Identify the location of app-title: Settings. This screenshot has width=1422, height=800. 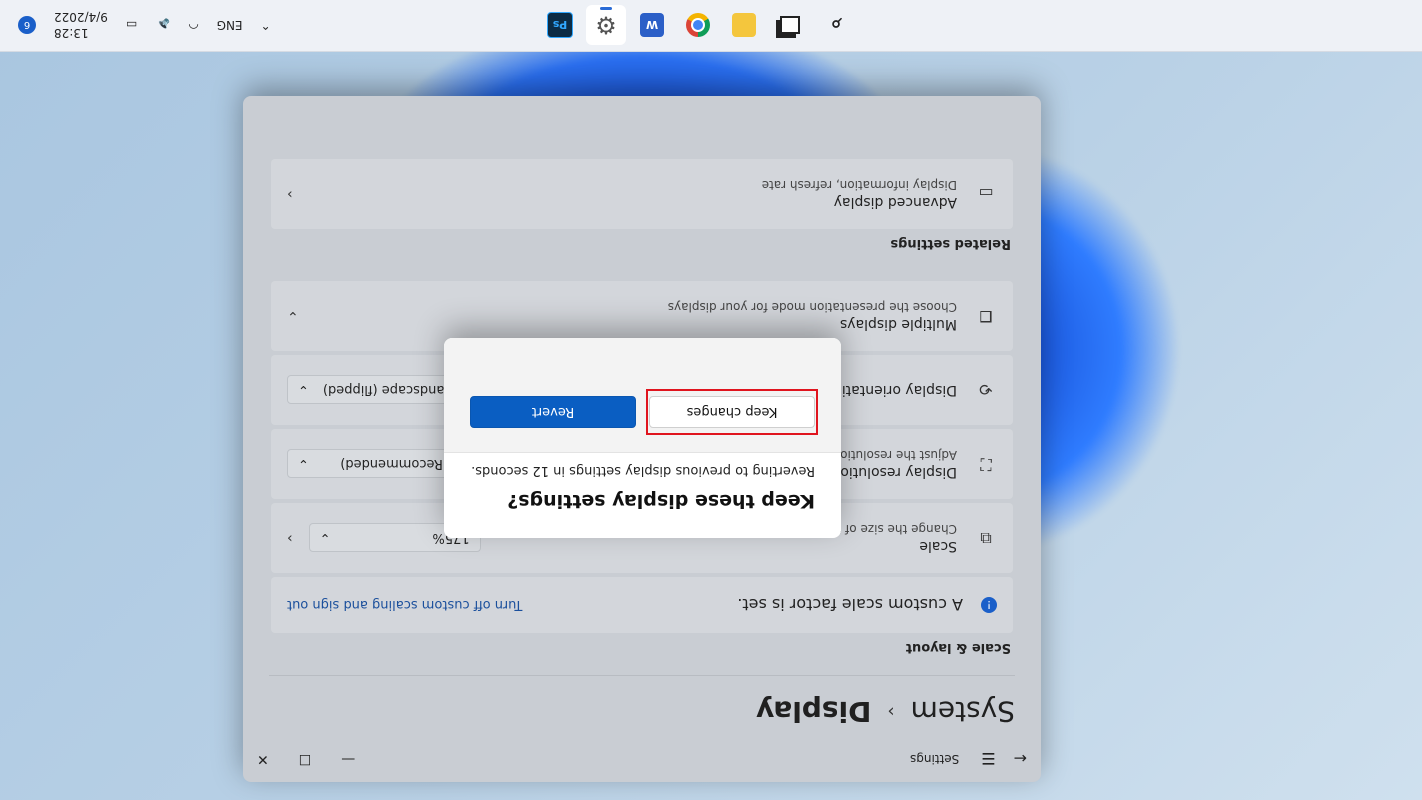
(935, 759).